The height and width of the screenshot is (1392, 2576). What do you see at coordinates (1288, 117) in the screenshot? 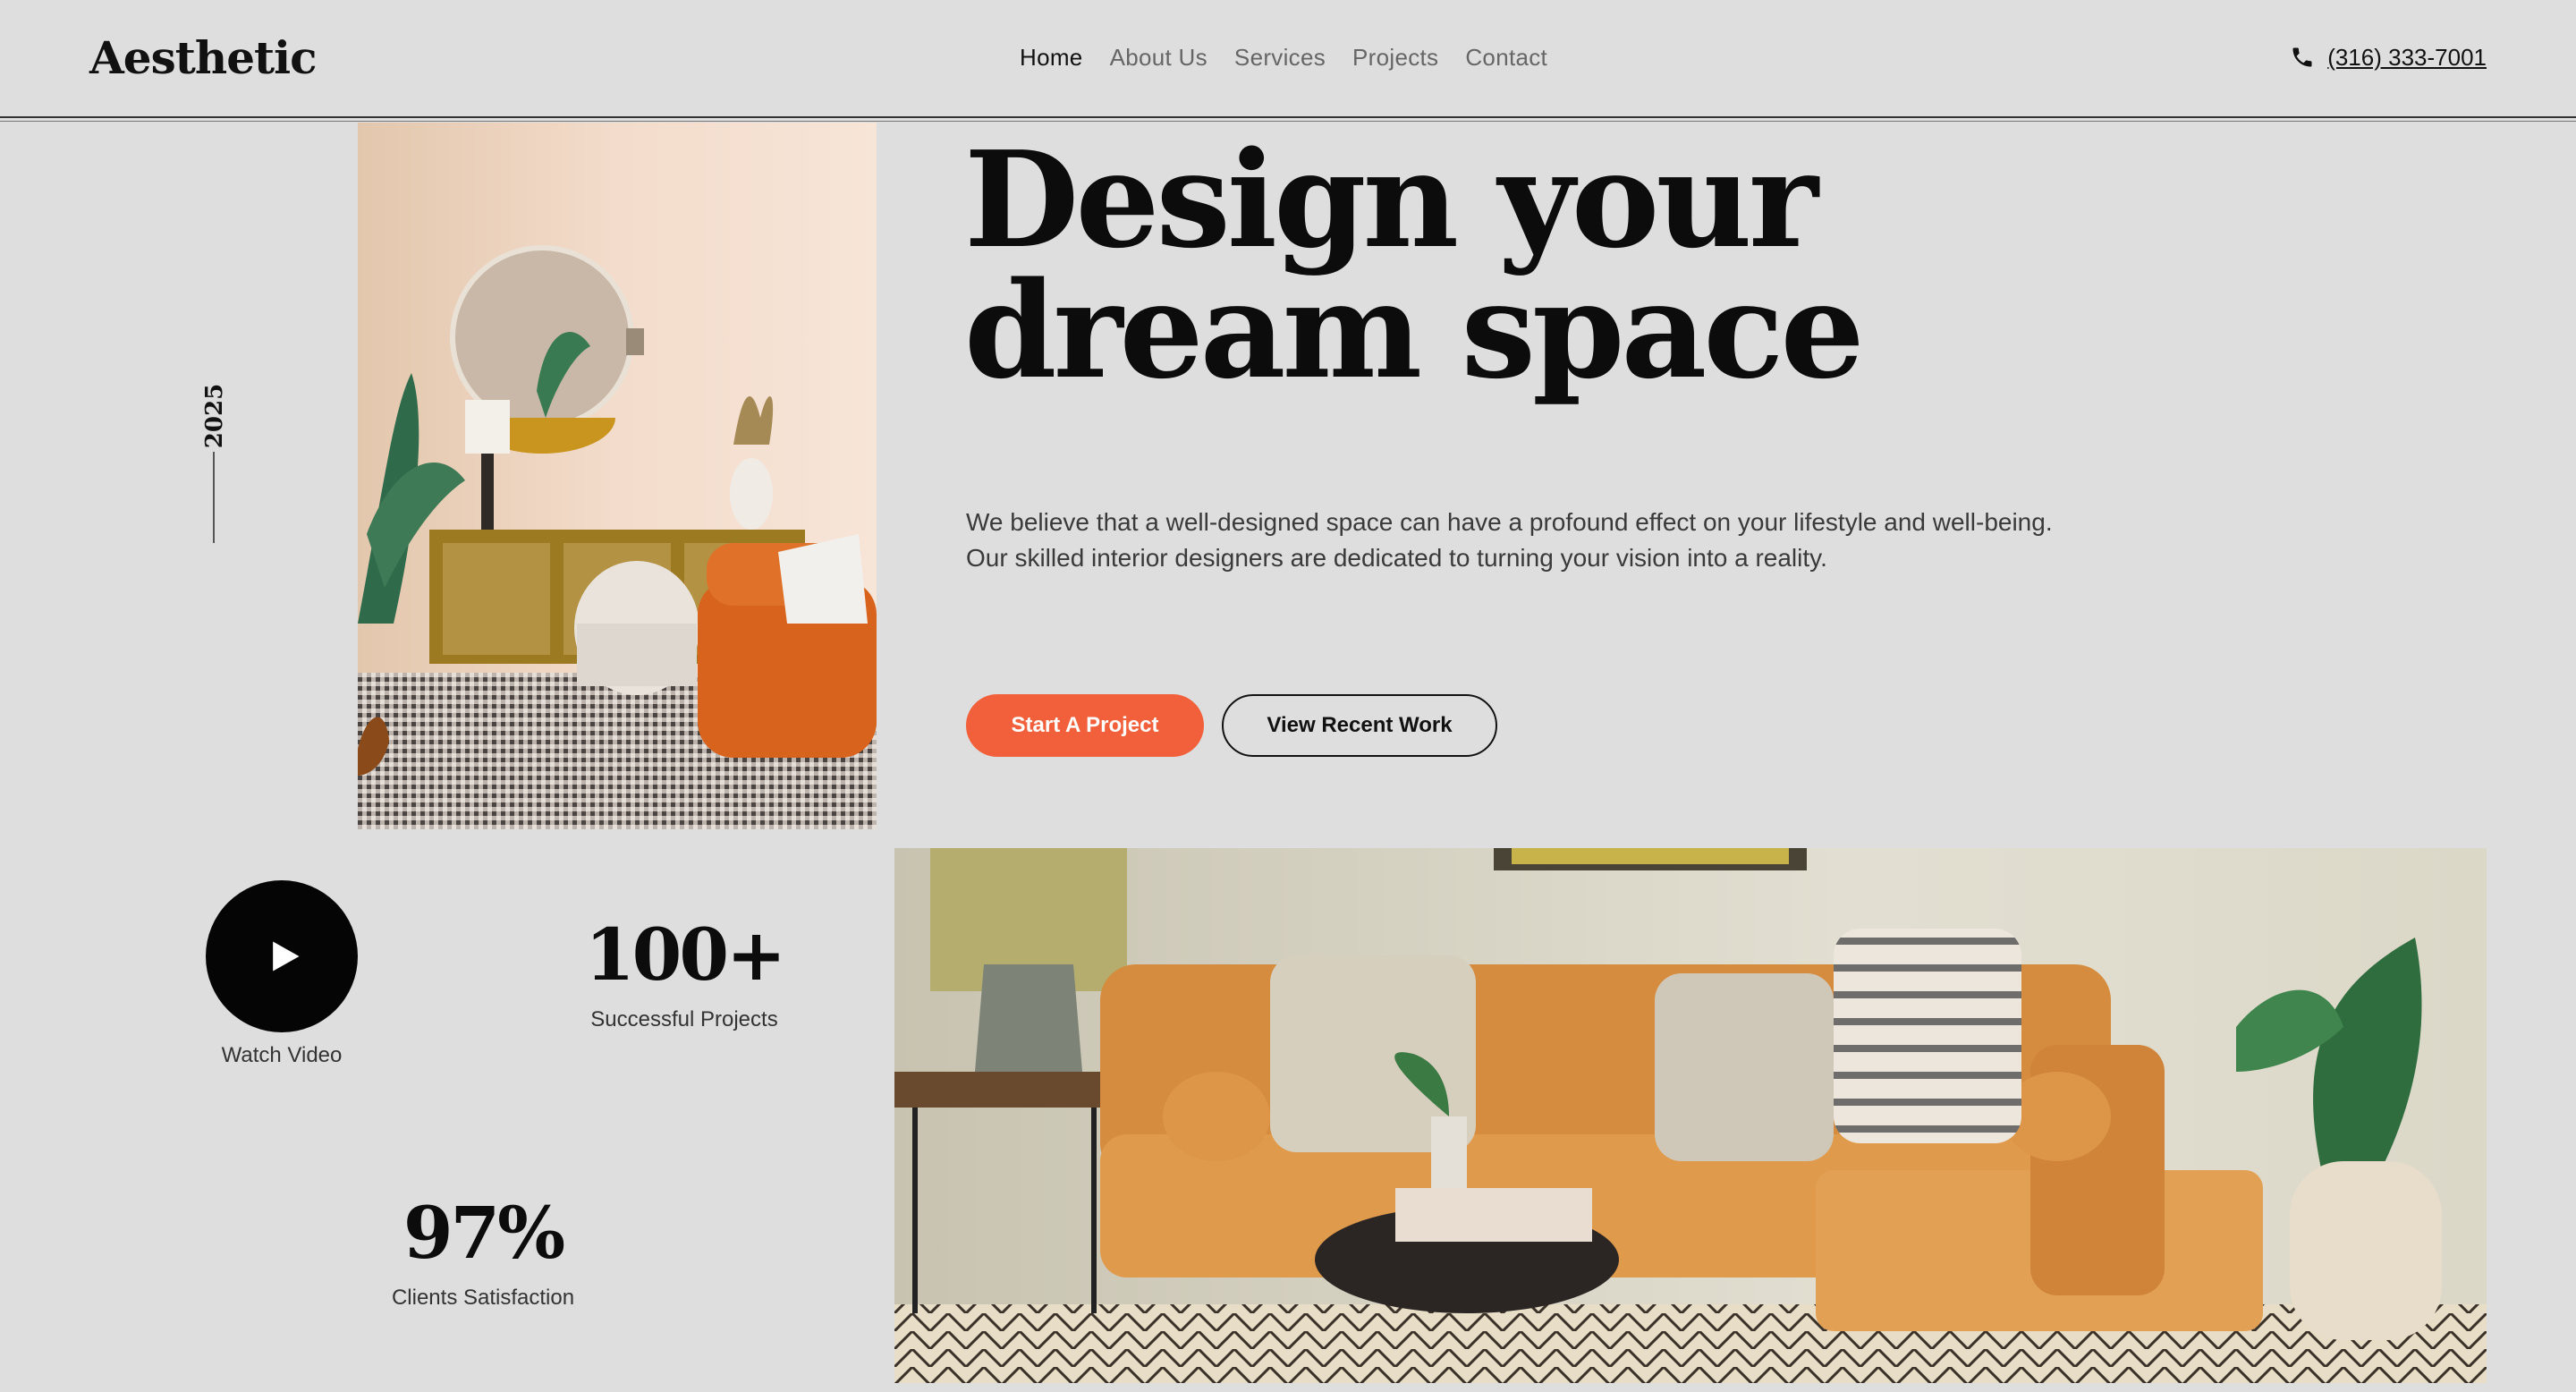
I see `header-divider` at bounding box center [1288, 117].